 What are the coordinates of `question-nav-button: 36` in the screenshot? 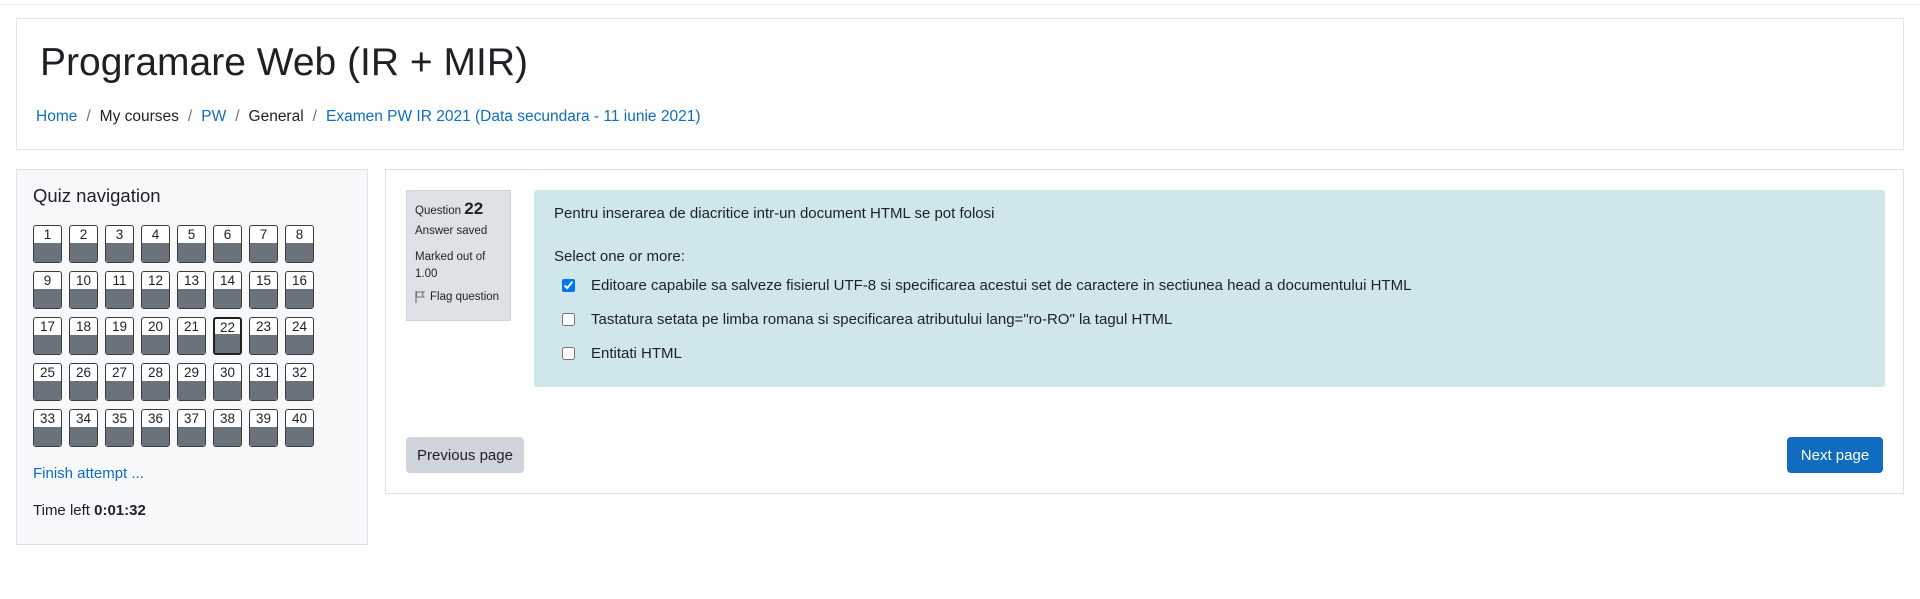 It's located at (155, 428).